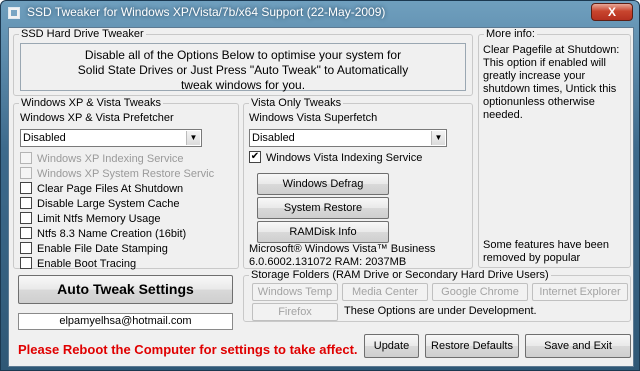 The height and width of the screenshot is (371, 640). What do you see at coordinates (255, 157) in the screenshot?
I see `checkmark-icon: ✔` at bounding box center [255, 157].